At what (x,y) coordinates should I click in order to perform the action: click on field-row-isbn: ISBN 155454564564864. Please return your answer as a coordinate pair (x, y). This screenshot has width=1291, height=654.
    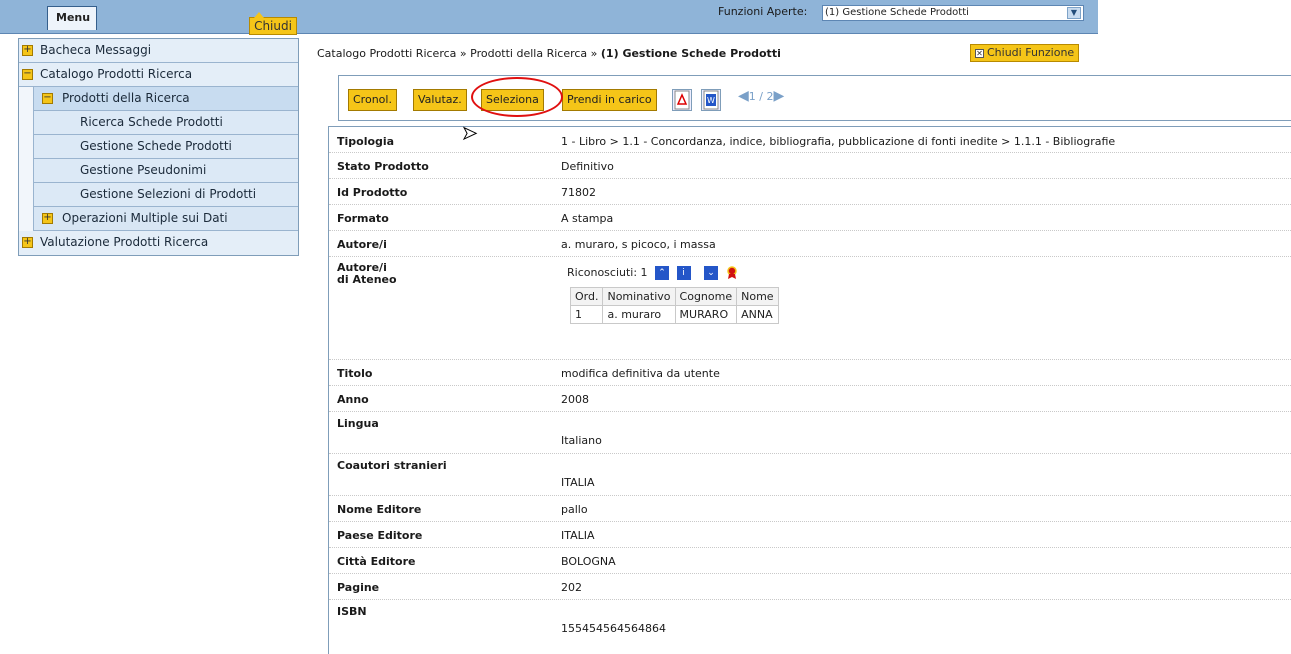
    Looking at the image, I should click on (810, 621).